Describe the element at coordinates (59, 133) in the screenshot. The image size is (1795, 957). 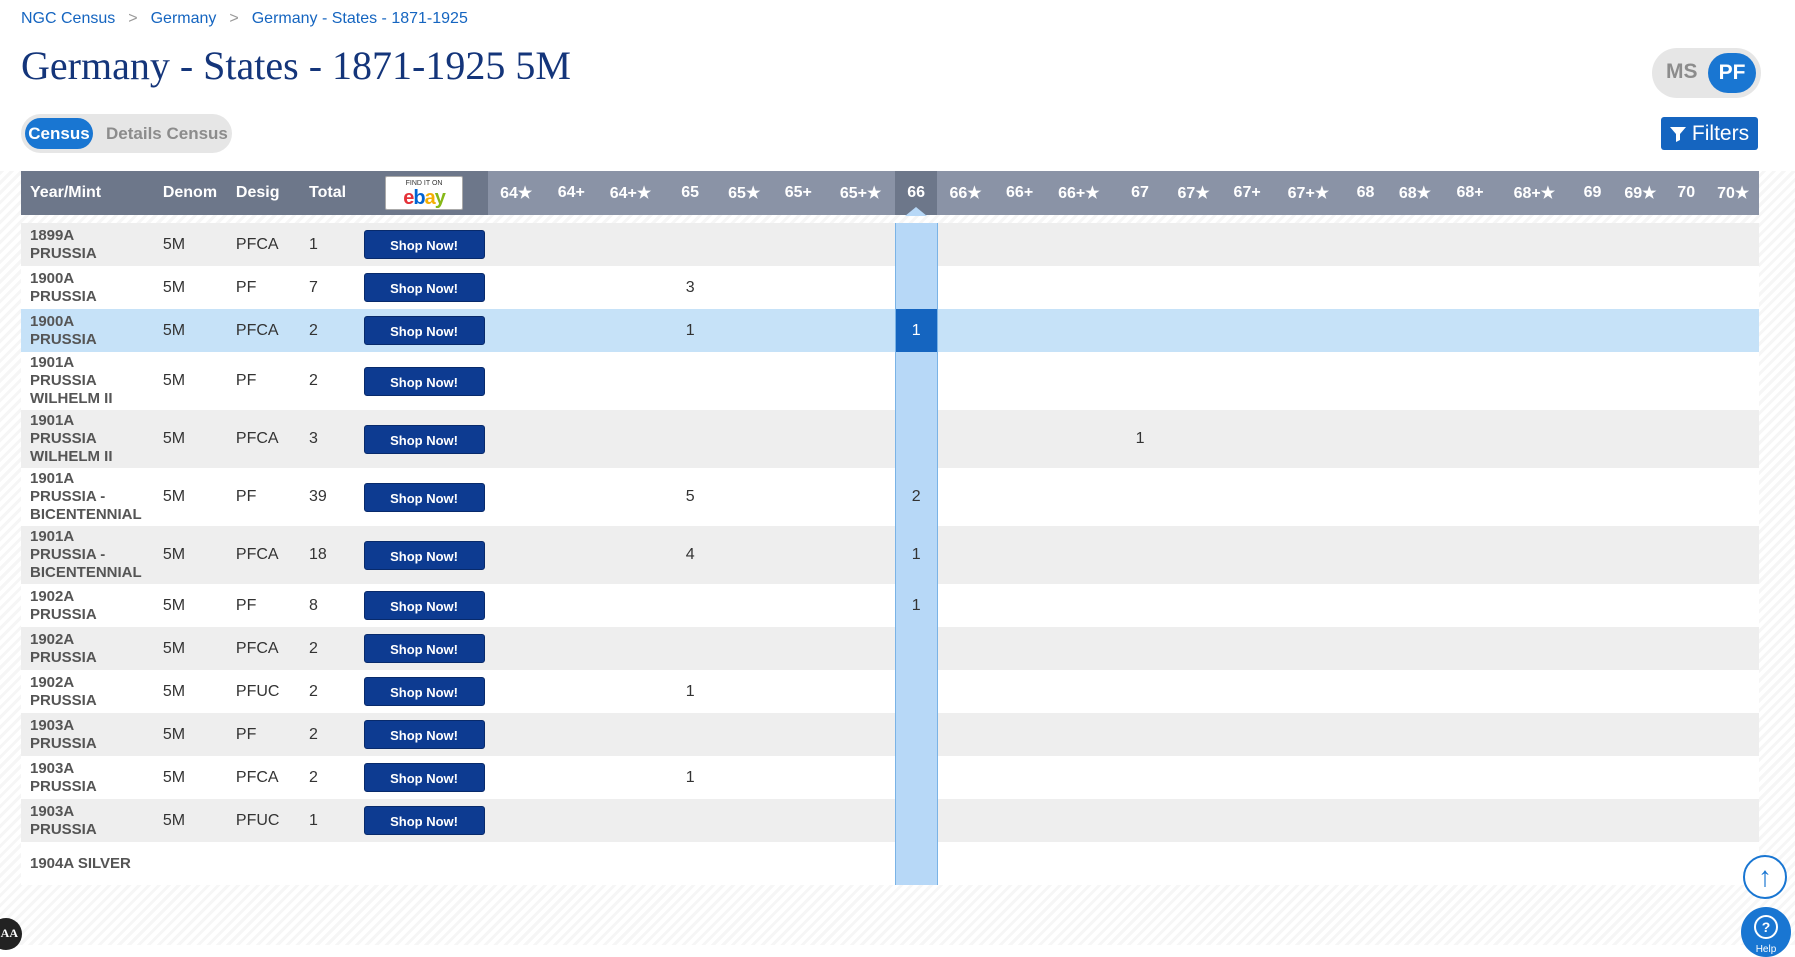
I see `census-tab: Census` at that location.